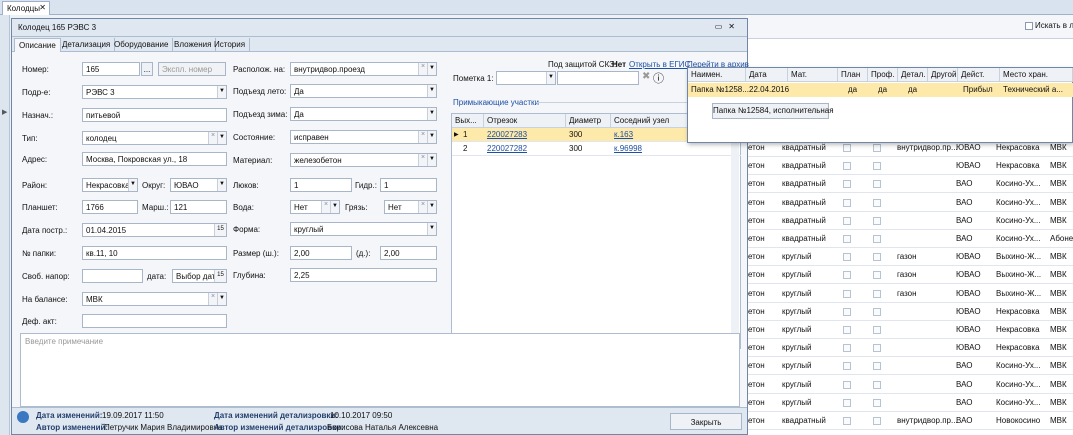 Image resolution: width=1073 pixels, height=435 pixels. I want to click on gryazi-select: Нет × ▼, so click(410, 207).